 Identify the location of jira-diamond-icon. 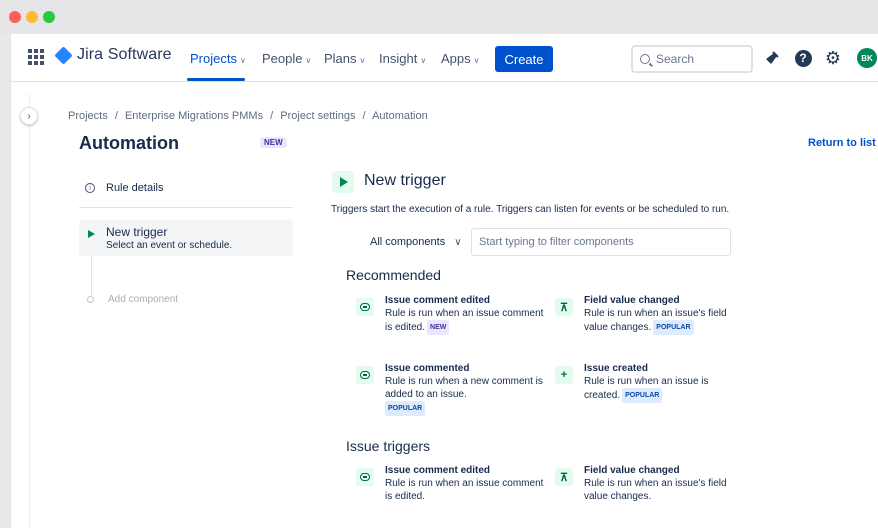
(63, 55).